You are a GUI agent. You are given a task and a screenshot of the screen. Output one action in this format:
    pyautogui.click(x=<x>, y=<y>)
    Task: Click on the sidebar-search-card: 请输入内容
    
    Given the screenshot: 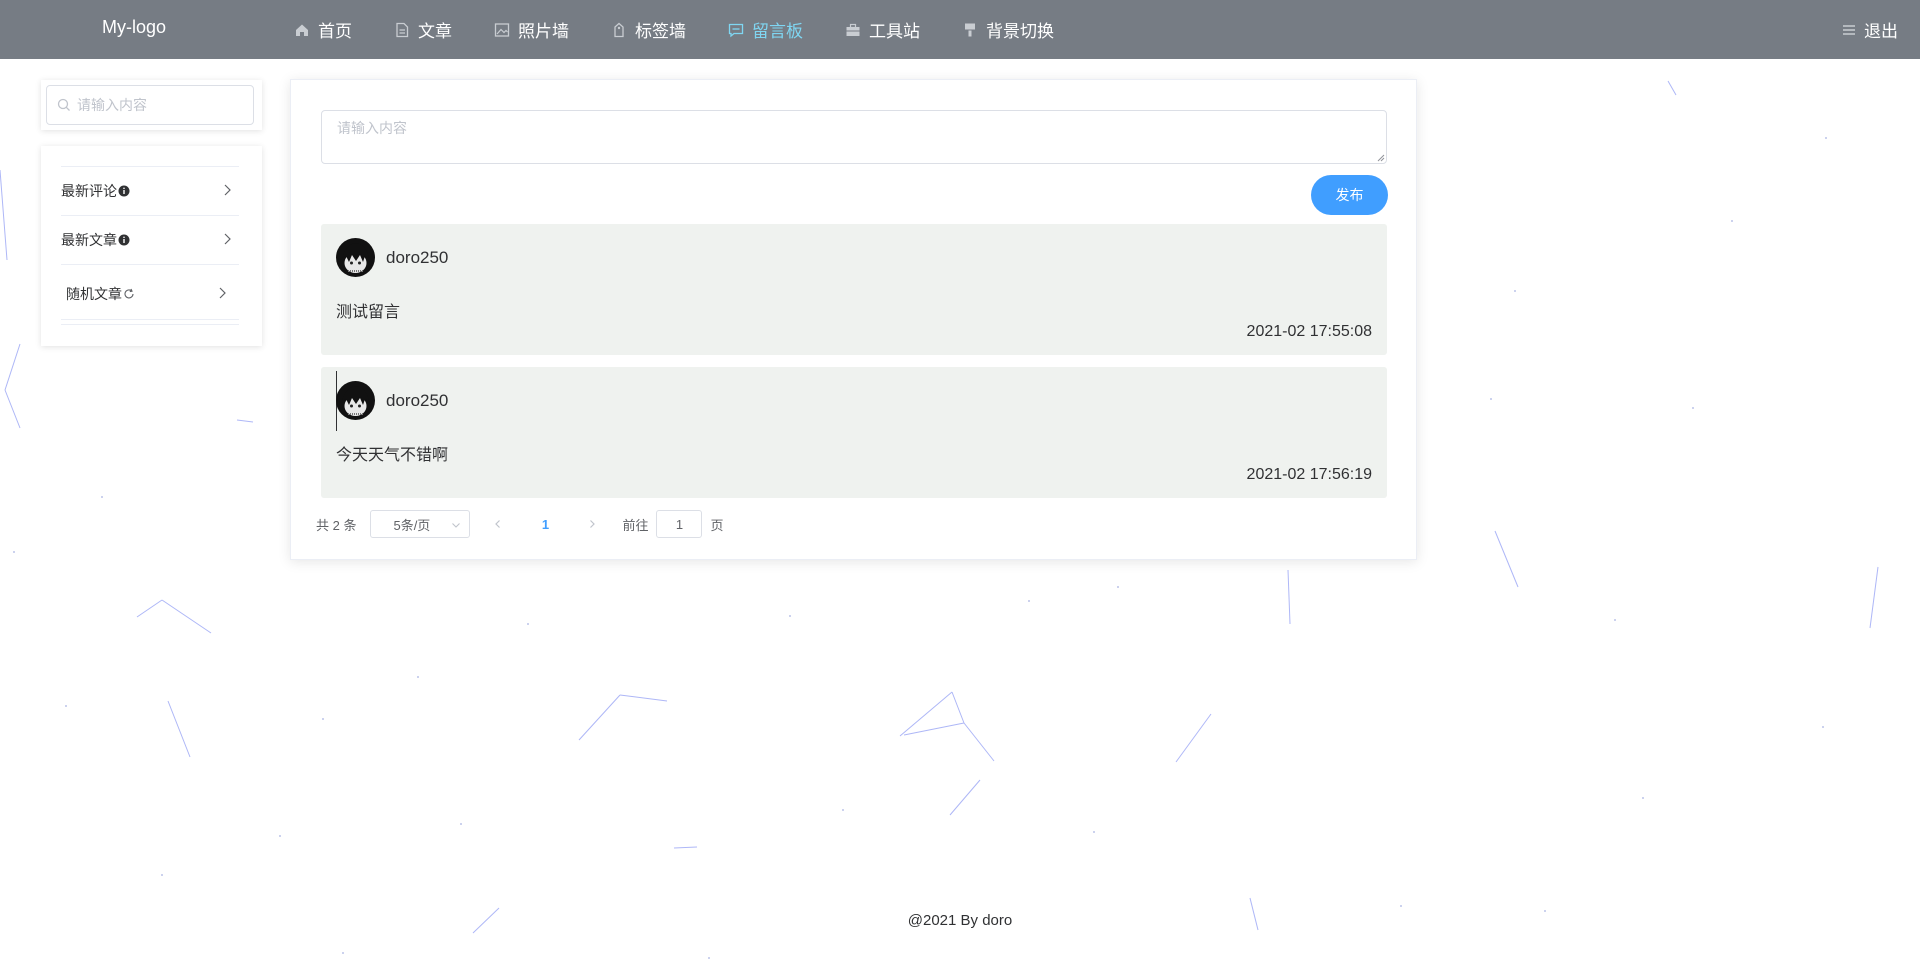 What is the action you would take?
    pyautogui.click(x=151, y=105)
    